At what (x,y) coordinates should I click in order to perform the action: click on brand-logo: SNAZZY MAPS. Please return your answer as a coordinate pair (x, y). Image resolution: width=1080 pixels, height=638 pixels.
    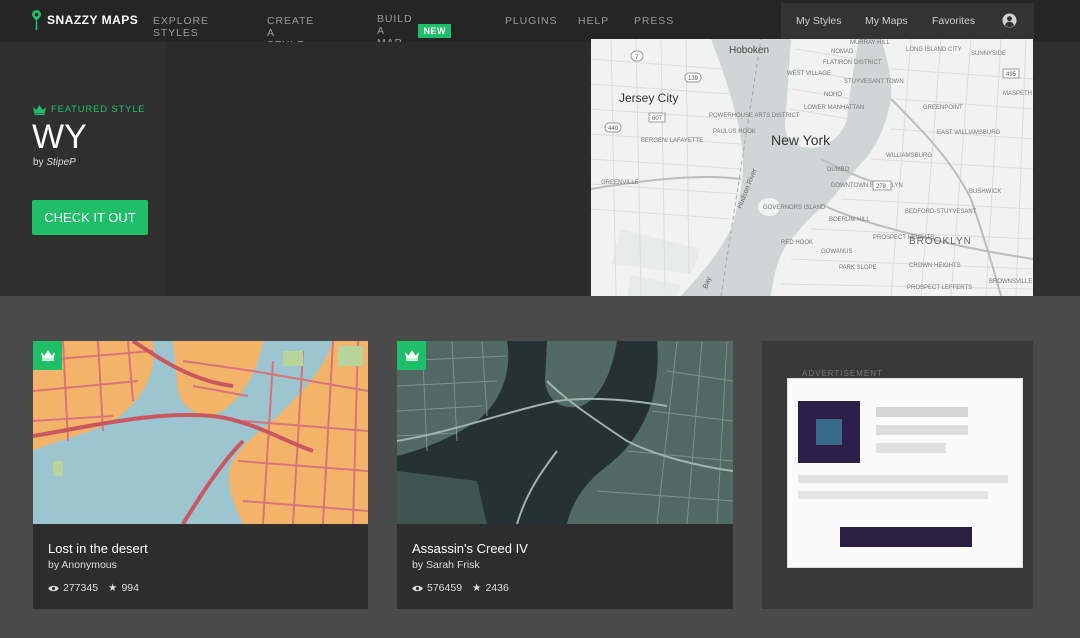
    Looking at the image, I should click on (85, 20).